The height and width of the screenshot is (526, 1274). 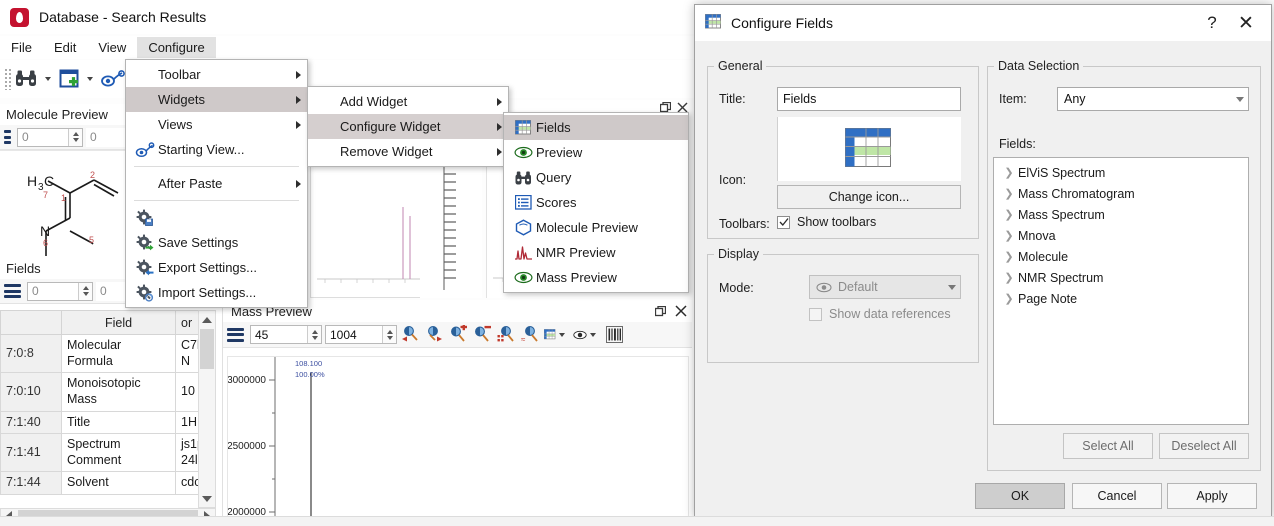 What do you see at coordinates (482, 334) in the screenshot?
I see `remove-spectrum-button` at bounding box center [482, 334].